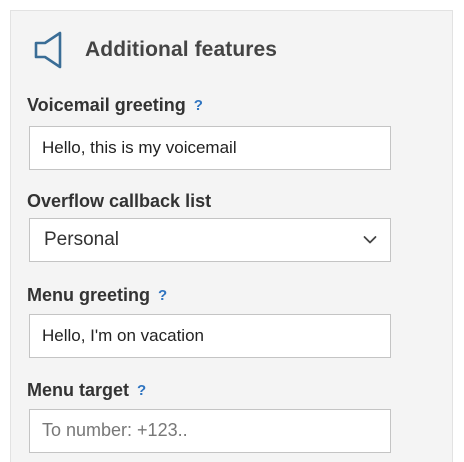 Image resolution: width=464 pixels, height=462 pixels. What do you see at coordinates (370, 240) in the screenshot?
I see `chevron-down-icon` at bounding box center [370, 240].